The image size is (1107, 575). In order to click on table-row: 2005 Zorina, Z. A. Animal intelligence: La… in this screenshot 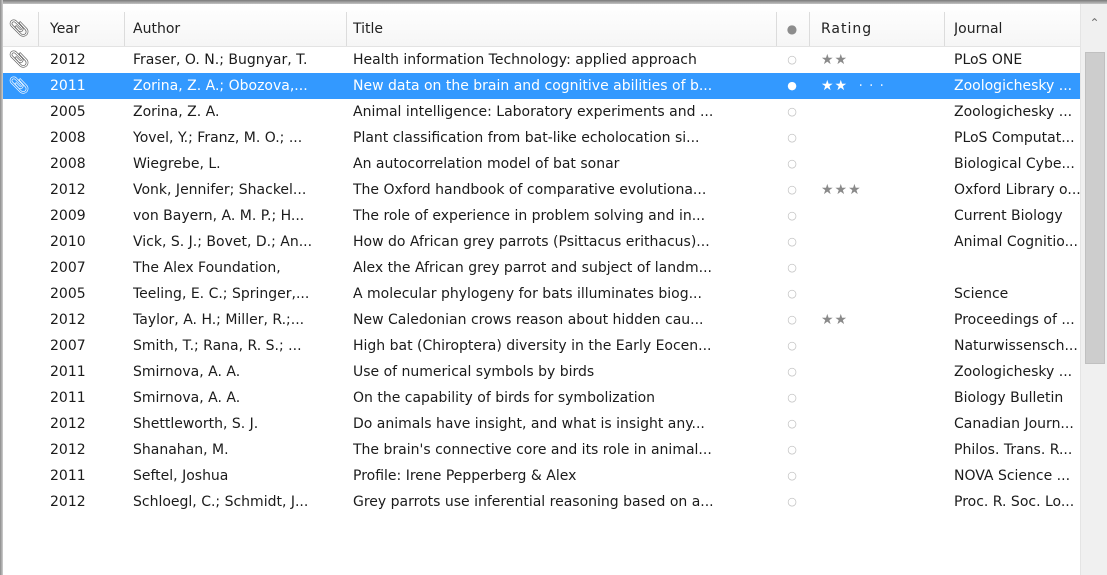, I will do `click(541, 112)`.